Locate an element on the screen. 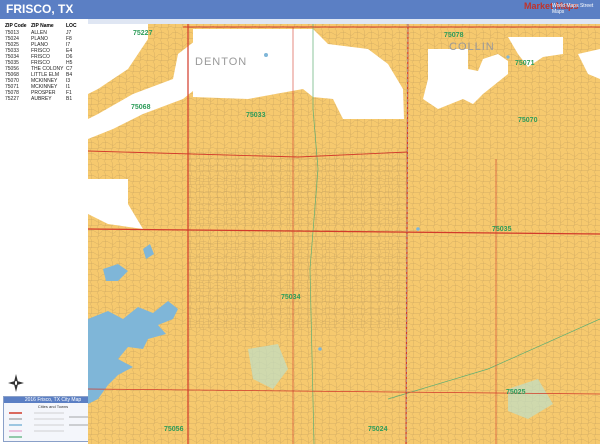 The width and height of the screenshot is (600, 444). publisher-logo: Market Maps World Maps Street Maps is located at coordinates (559, 9).